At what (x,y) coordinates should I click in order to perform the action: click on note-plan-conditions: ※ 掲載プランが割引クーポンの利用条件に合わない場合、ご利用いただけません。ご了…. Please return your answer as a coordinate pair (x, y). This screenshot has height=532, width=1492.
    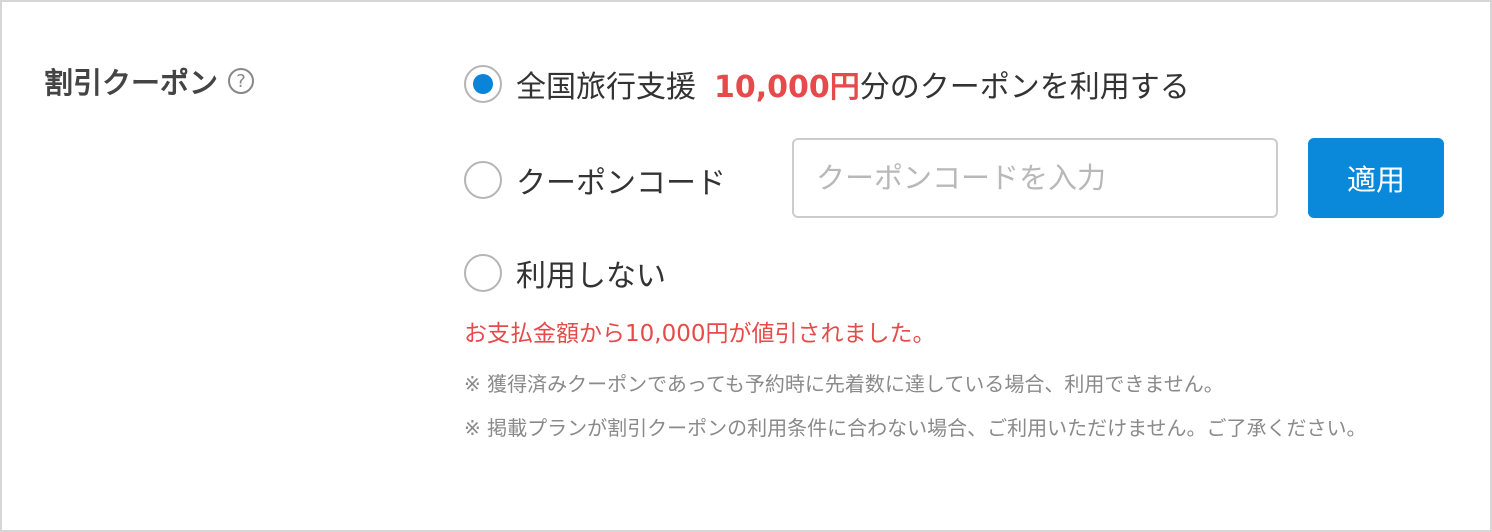
    Looking at the image, I should click on (915, 428).